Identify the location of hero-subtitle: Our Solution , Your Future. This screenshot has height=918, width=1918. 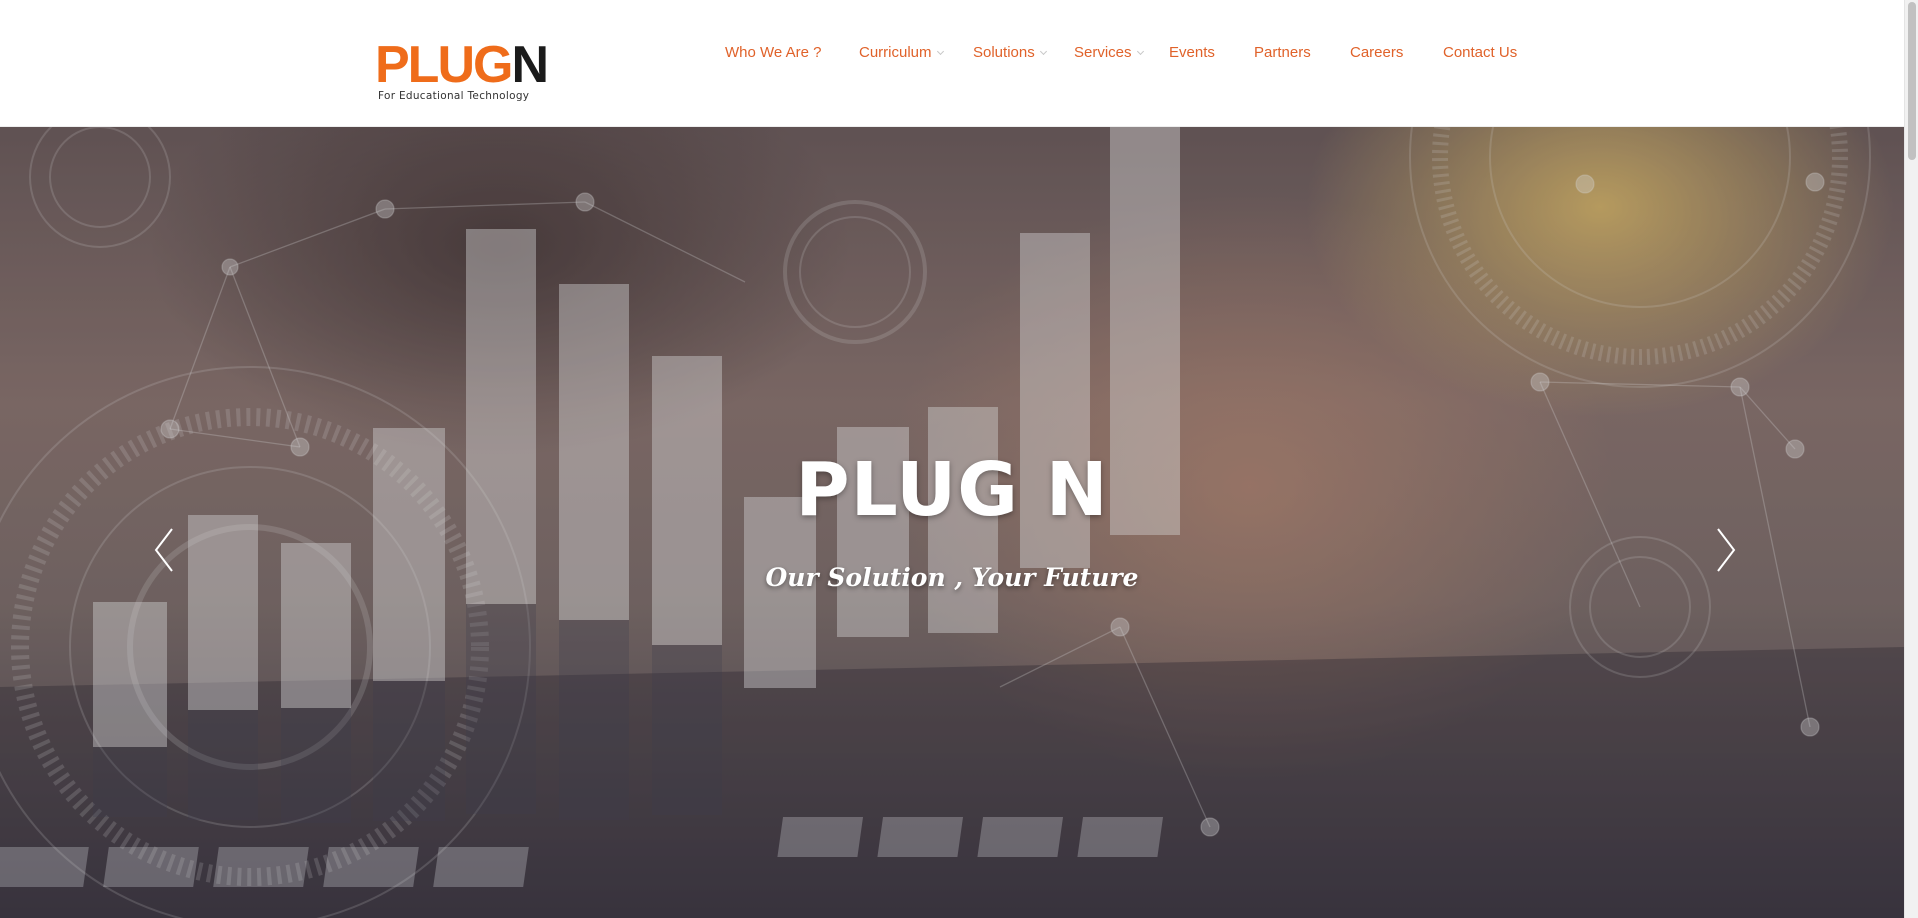
(952, 577).